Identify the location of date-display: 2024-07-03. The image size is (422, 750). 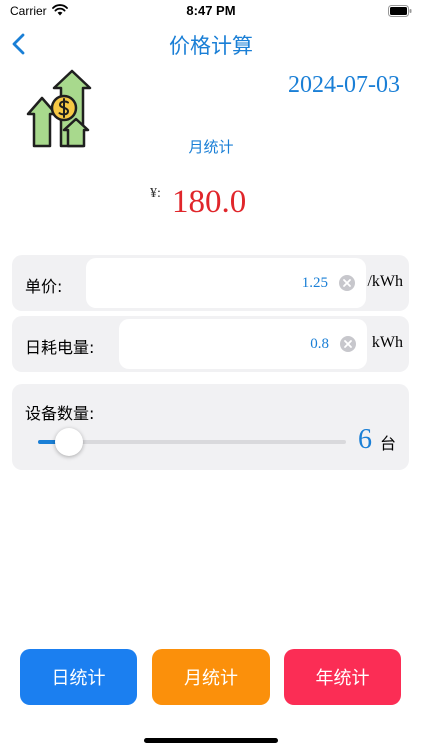
(344, 85).